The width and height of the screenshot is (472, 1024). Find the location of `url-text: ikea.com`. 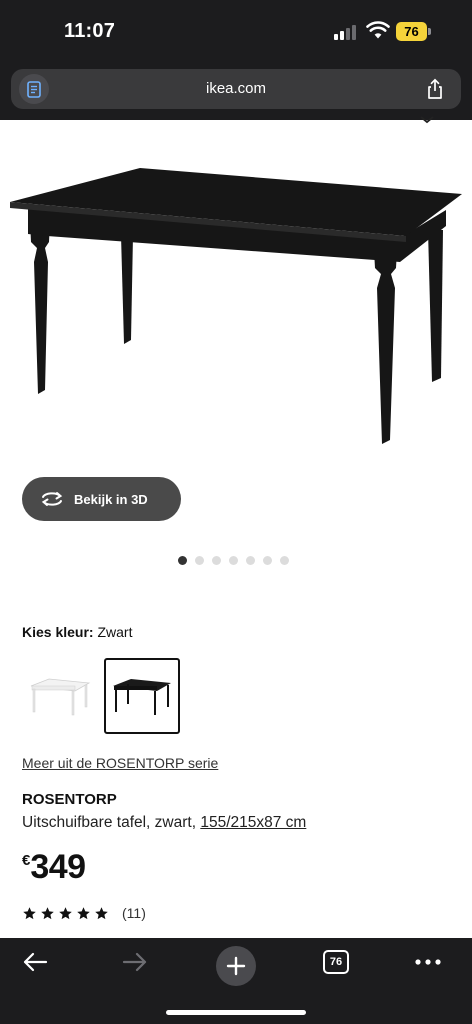

url-text: ikea.com is located at coordinates (236, 88).